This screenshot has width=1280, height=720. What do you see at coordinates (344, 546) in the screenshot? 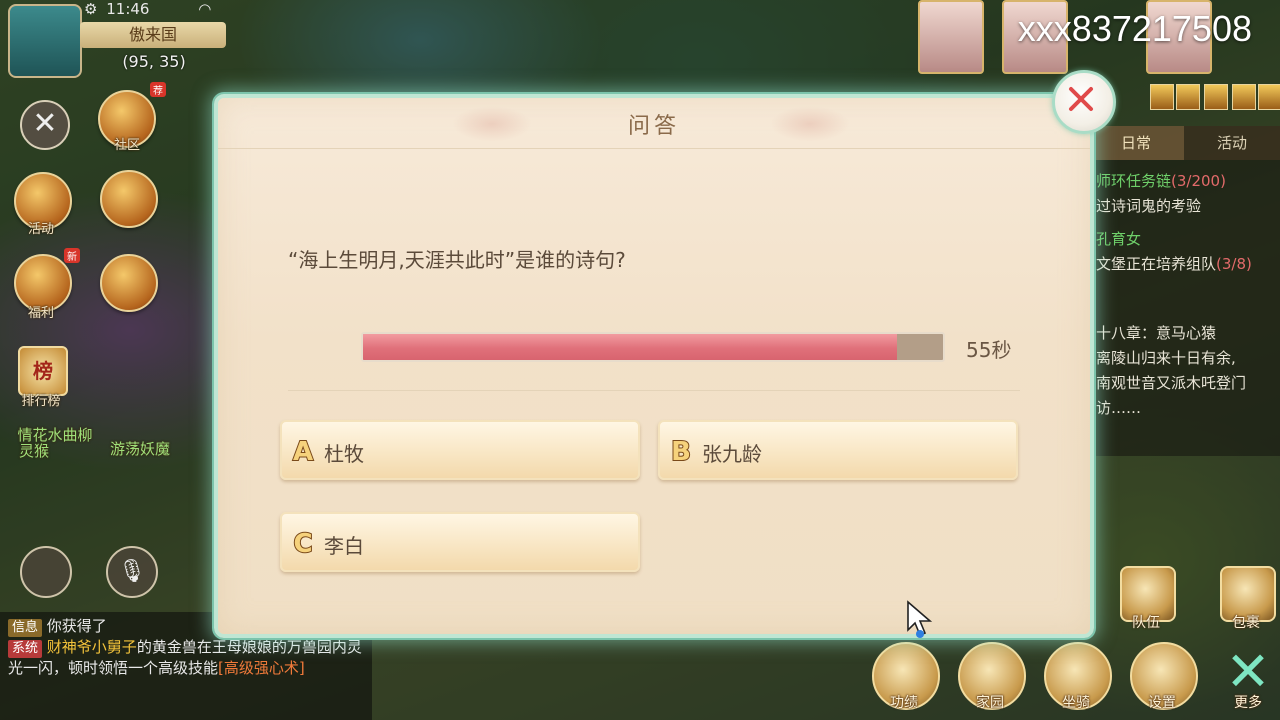
I see `option-c-label: 李白` at bounding box center [344, 546].